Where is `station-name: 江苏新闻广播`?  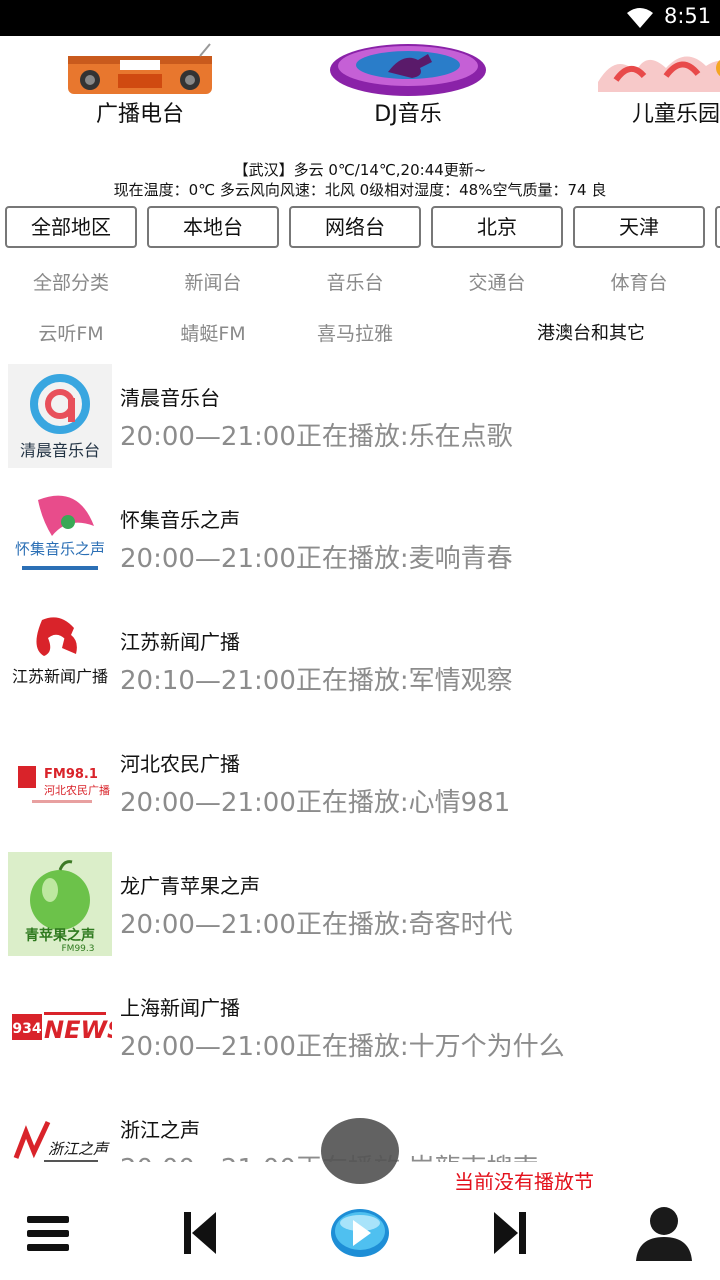
station-name: 江苏新闻广播 is located at coordinates (180, 642).